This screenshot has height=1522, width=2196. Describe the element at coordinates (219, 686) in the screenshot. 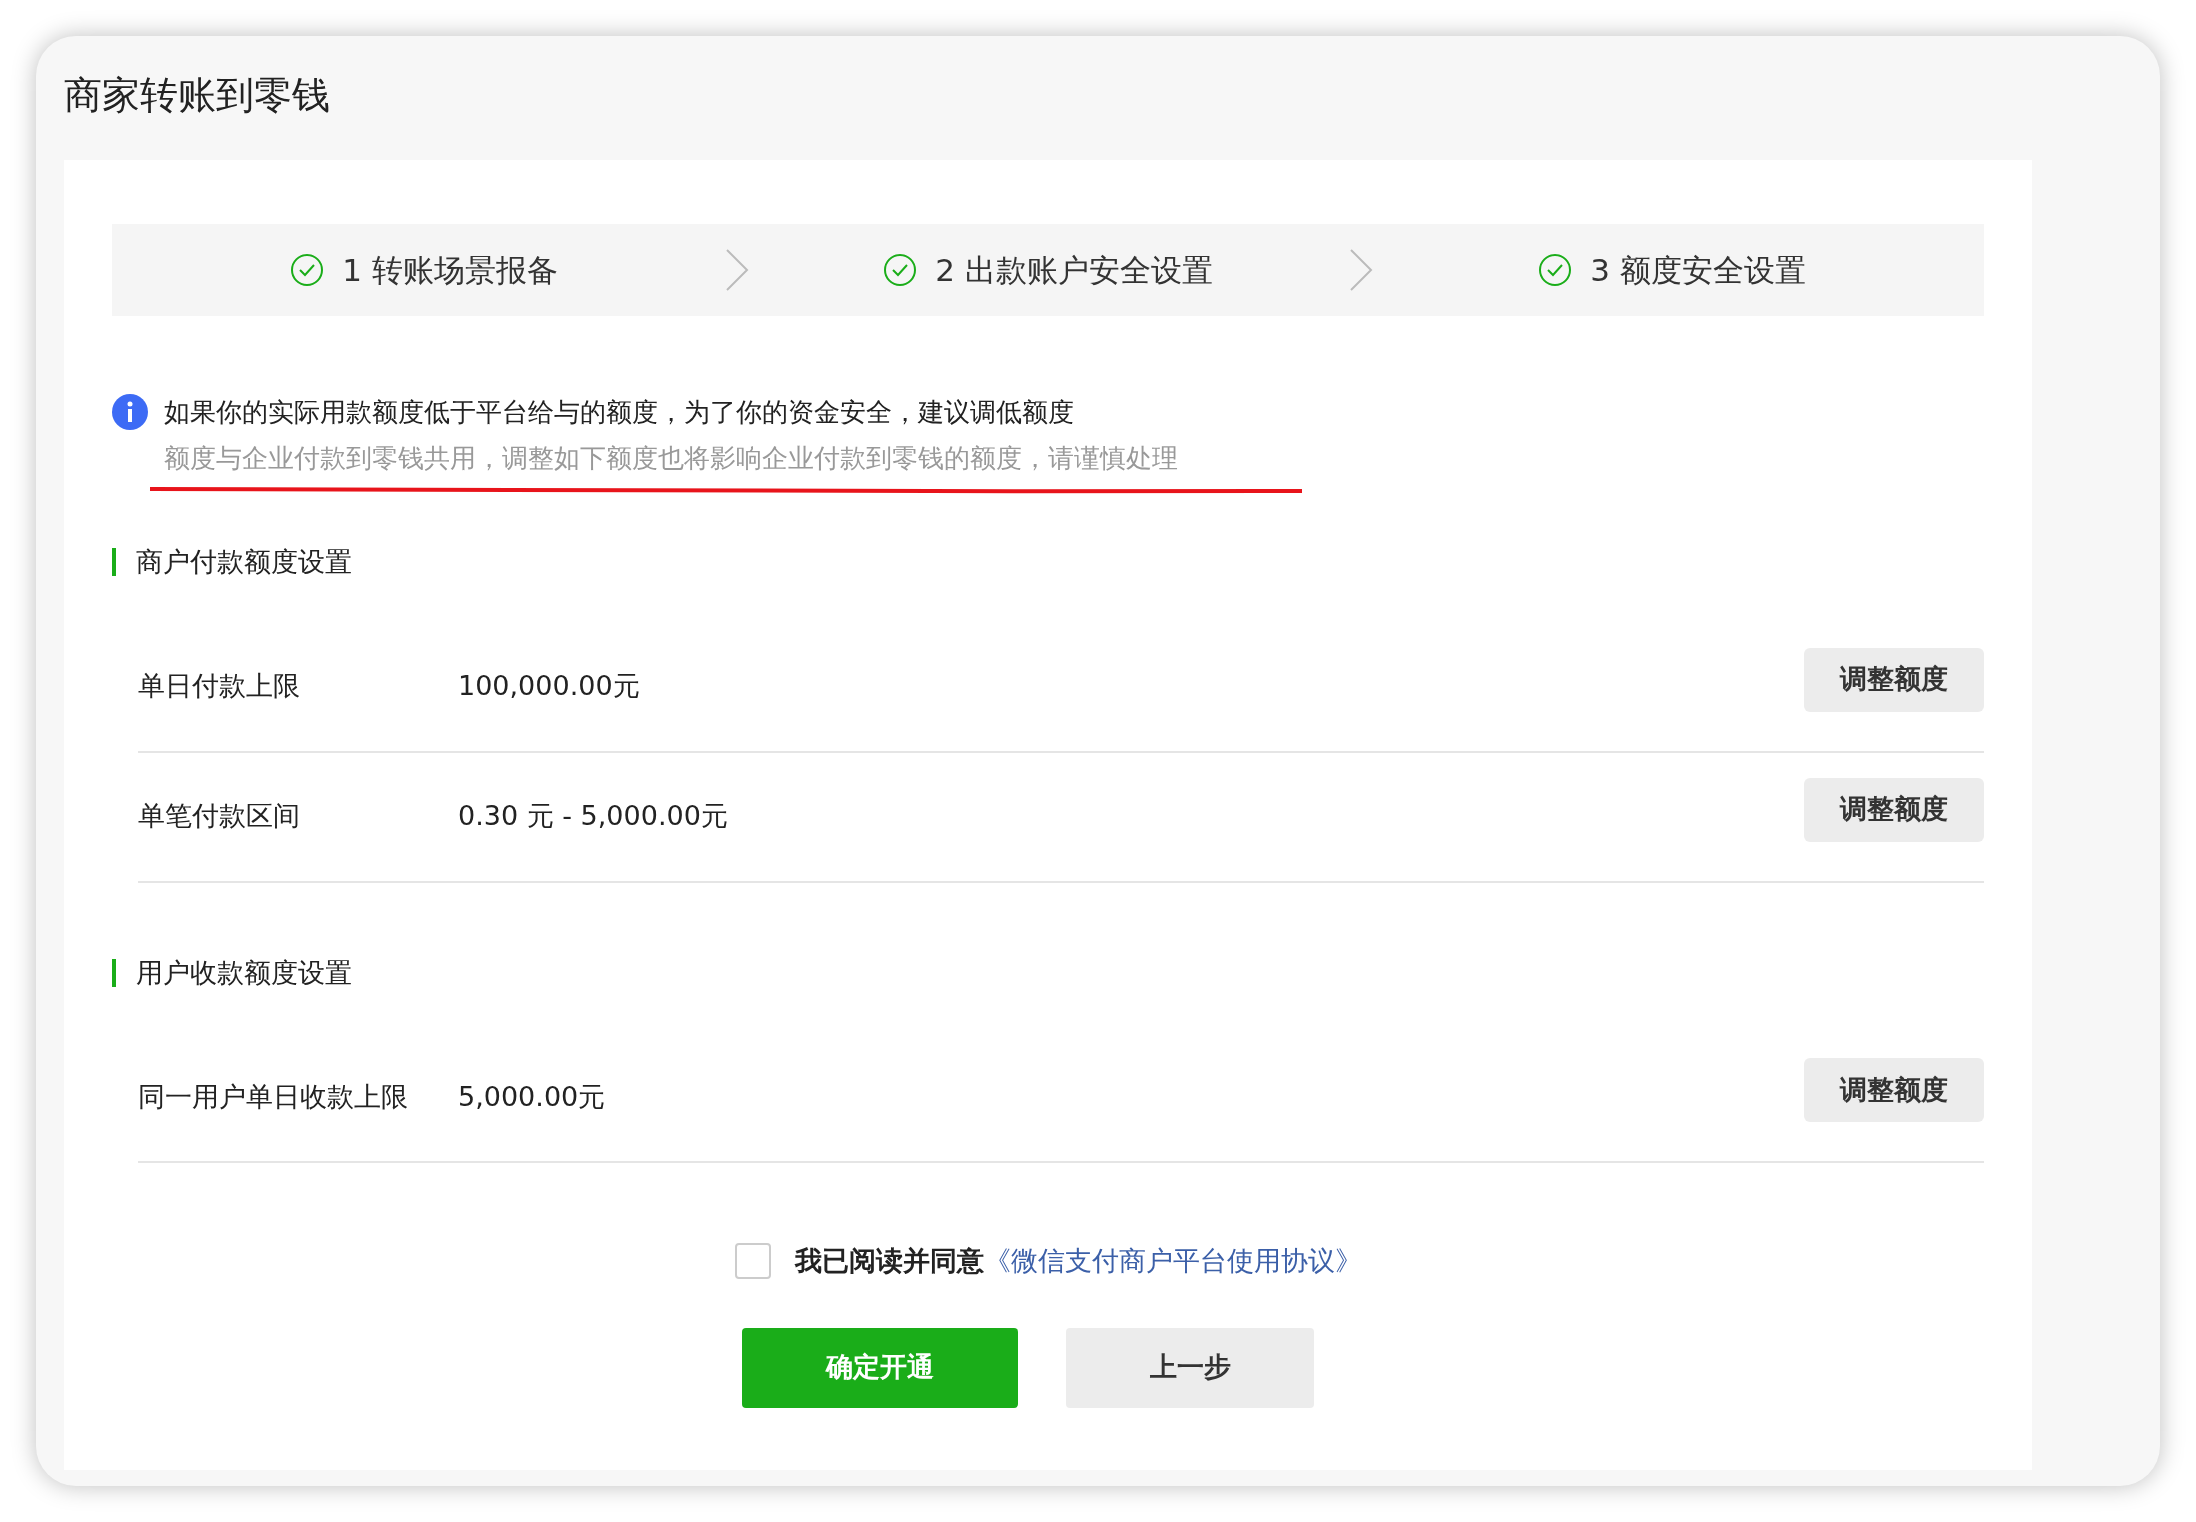

I see `field-label: 单日付款上限` at that location.